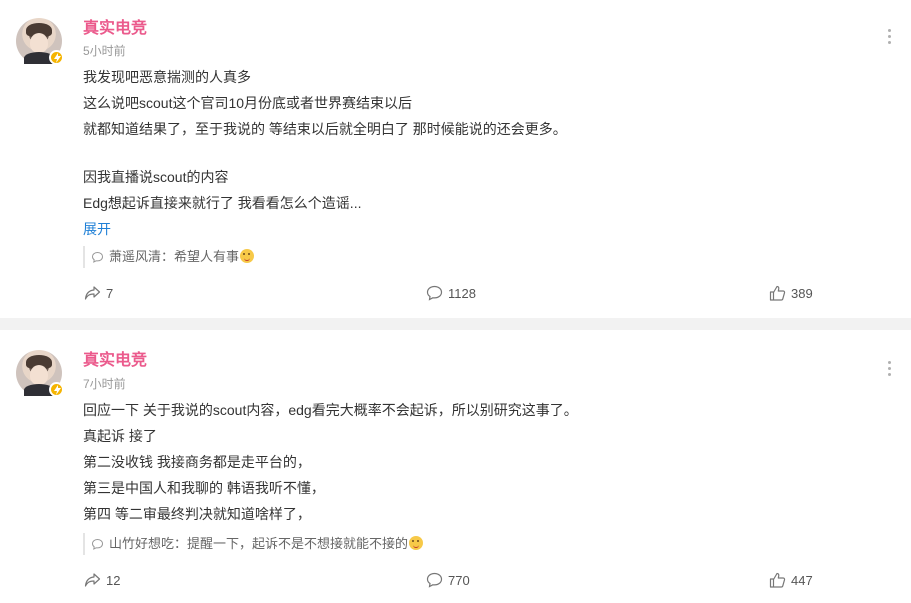 The image size is (911, 603). I want to click on comment-preview: 山竹好想吃：提醒一下，起诉不是不想接就能不接的, so click(253, 545).